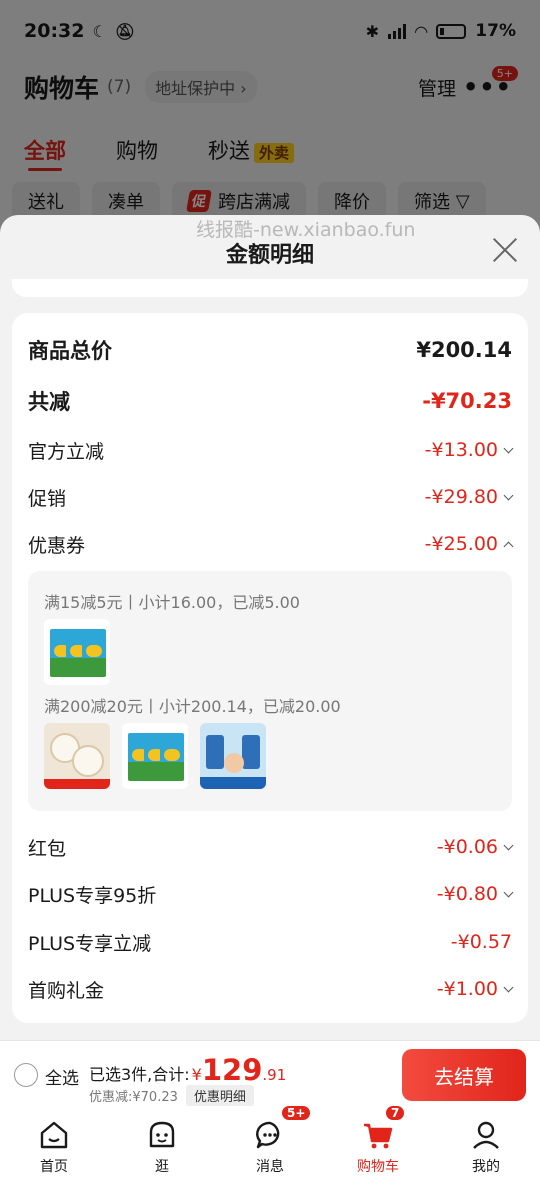  Describe the element at coordinates (378, 1167) in the screenshot. I see `tabbar-label: 购物车` at that location.